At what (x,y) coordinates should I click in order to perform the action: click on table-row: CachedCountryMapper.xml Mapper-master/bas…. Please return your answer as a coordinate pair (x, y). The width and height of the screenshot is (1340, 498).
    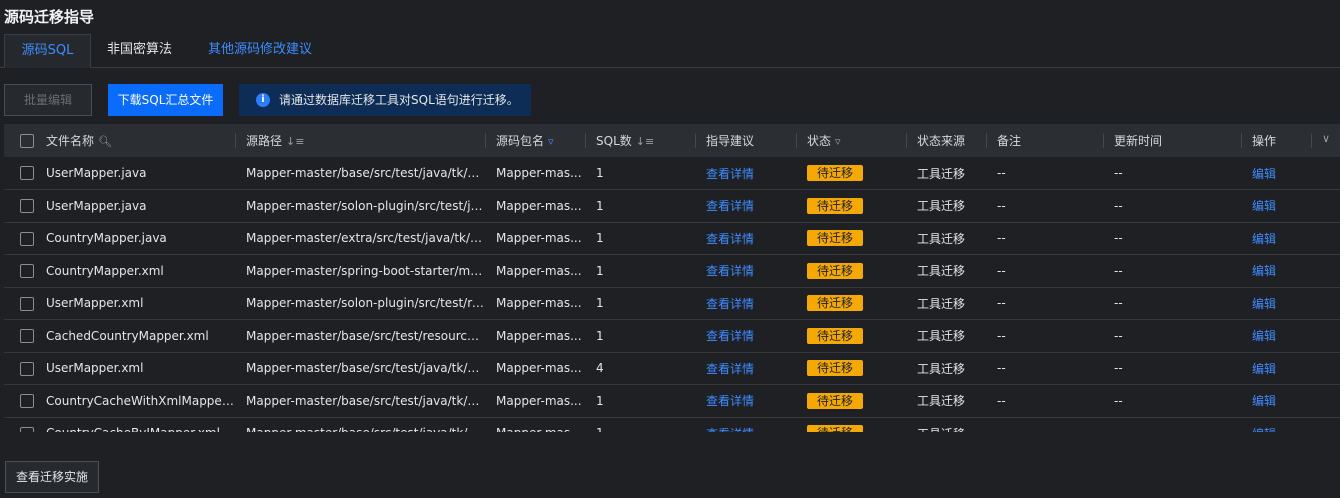
    Looking at the image, I should click on (672, 336).